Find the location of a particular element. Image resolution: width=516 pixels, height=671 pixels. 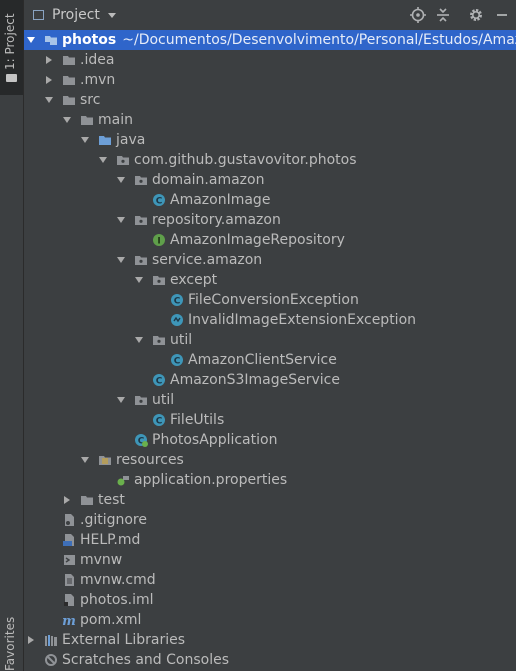

tree-item-label: AmazonImageRepository is located at coordinates (257, 240).